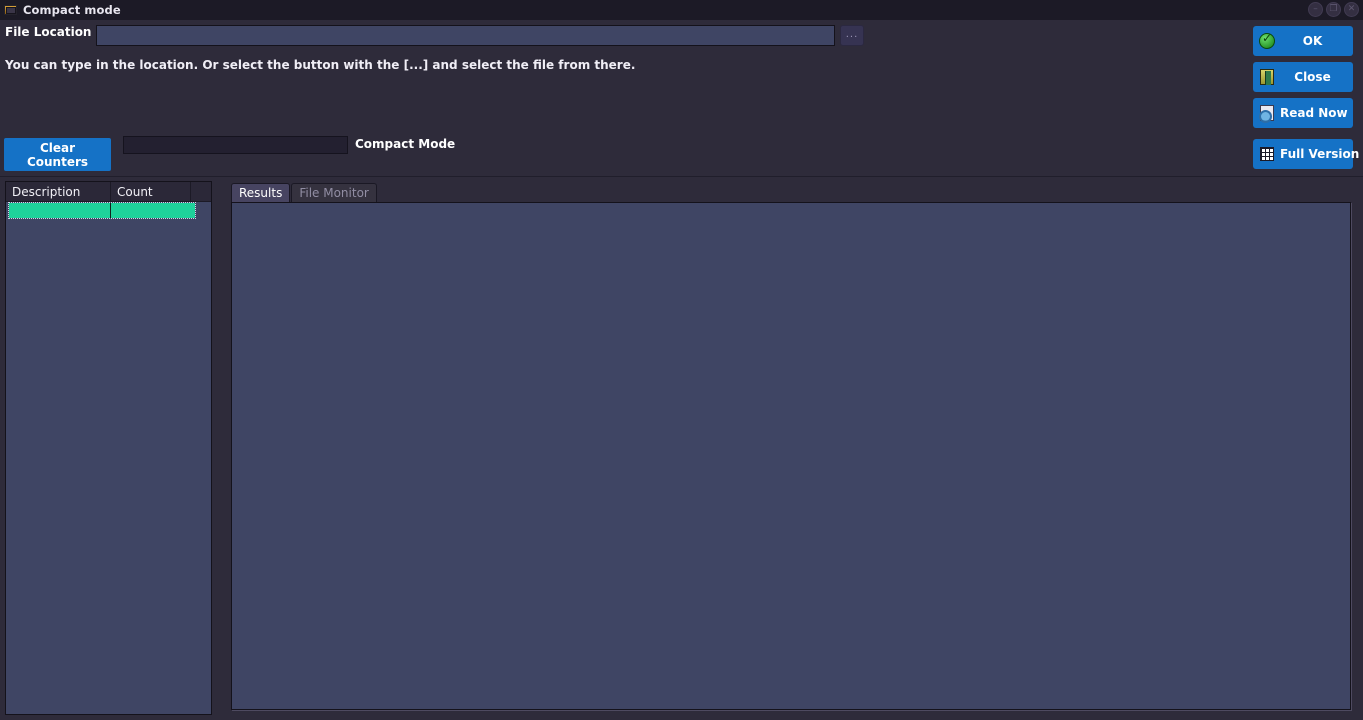 The width and height of the screenshot is (1363, 720). Describe the element at coordinates (681, 176) in the screenshot. I see `toolbar-divider` at that location.